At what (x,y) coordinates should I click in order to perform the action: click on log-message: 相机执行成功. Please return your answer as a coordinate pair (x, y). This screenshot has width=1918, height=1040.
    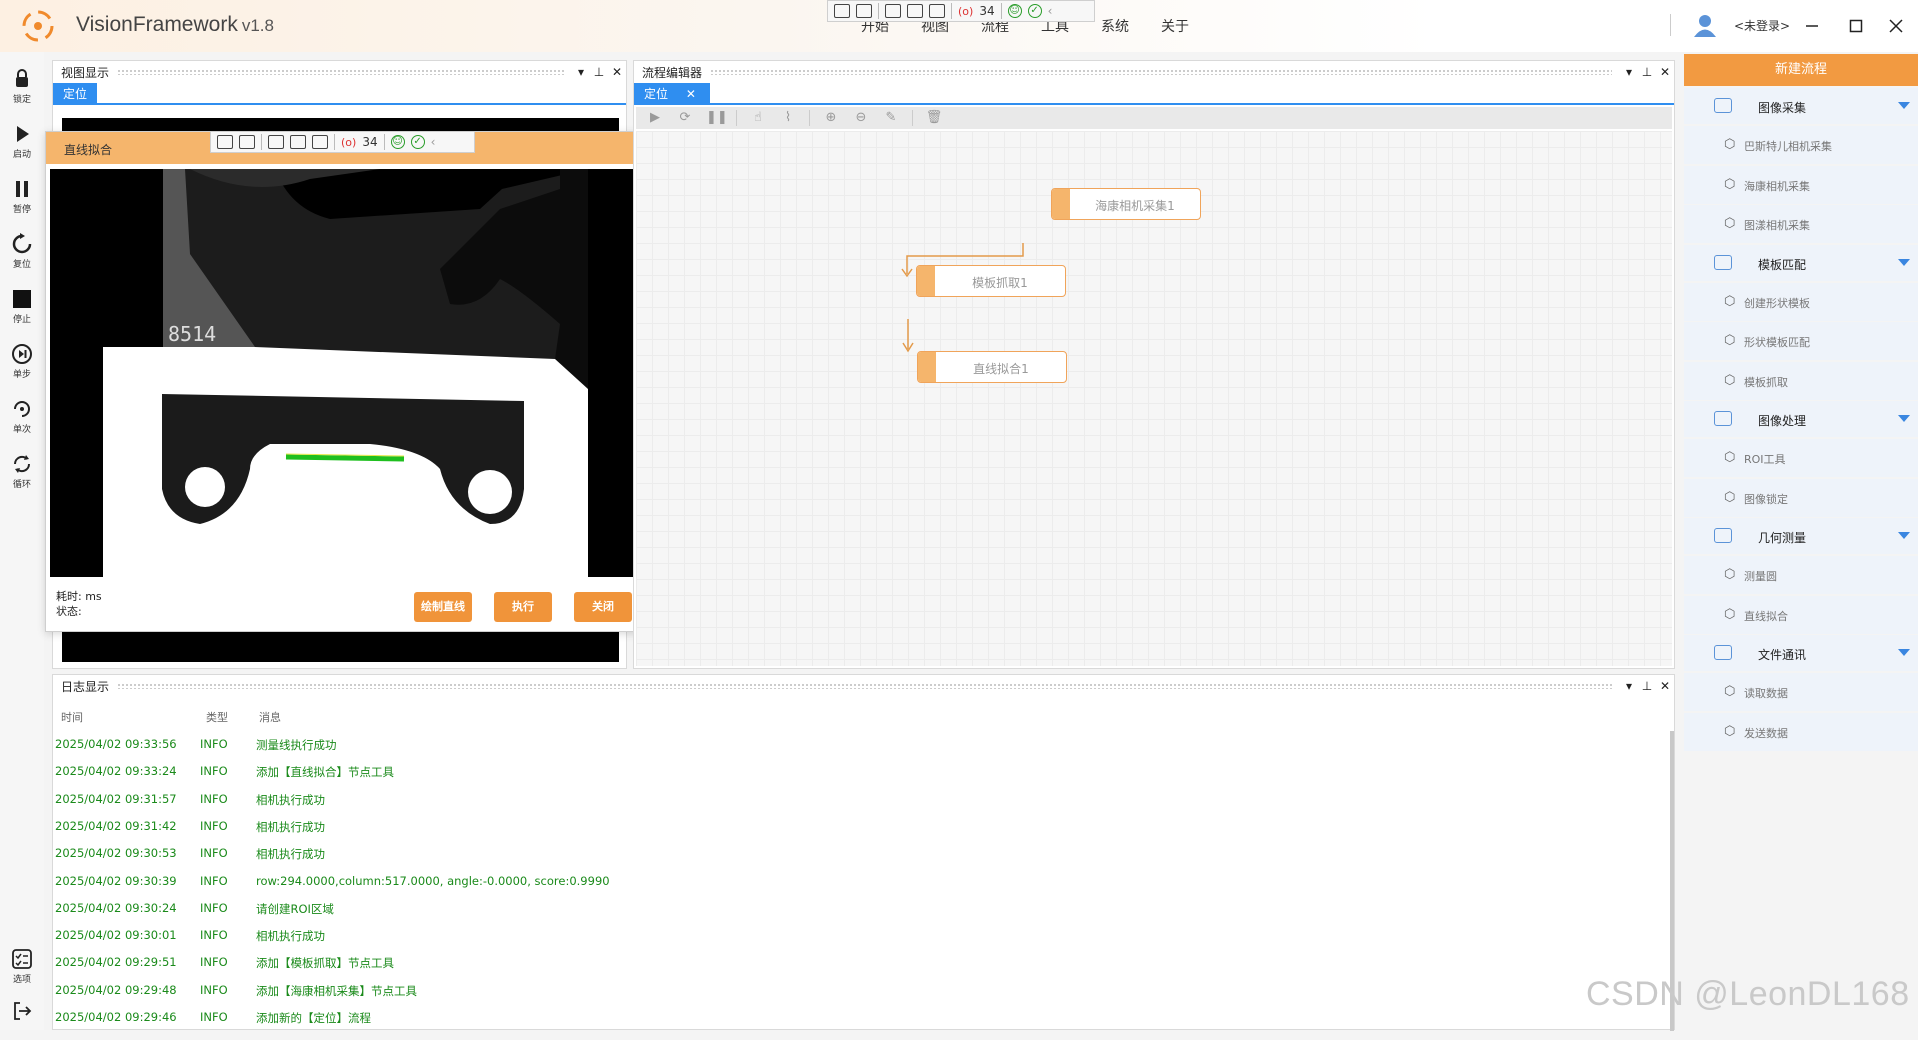
    Looking at the image, I should click on (290, 936).